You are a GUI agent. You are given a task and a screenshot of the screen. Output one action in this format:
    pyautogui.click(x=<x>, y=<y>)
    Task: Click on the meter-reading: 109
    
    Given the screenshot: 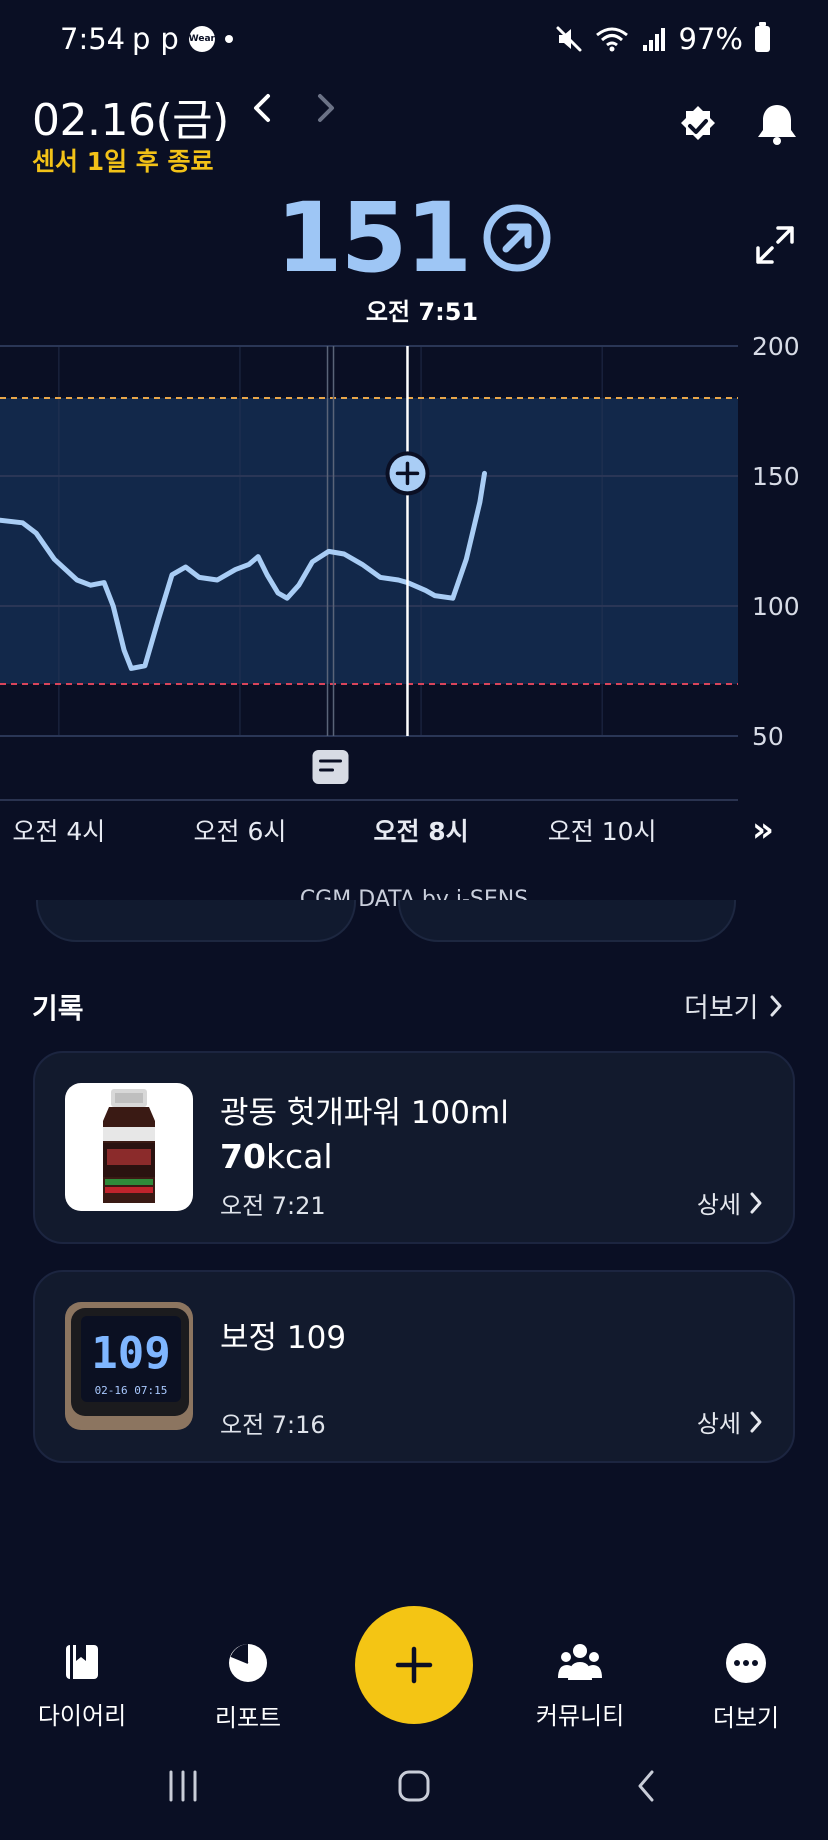 What is the action you would take?
    pyautogui.click(x=130, y=1353)
    